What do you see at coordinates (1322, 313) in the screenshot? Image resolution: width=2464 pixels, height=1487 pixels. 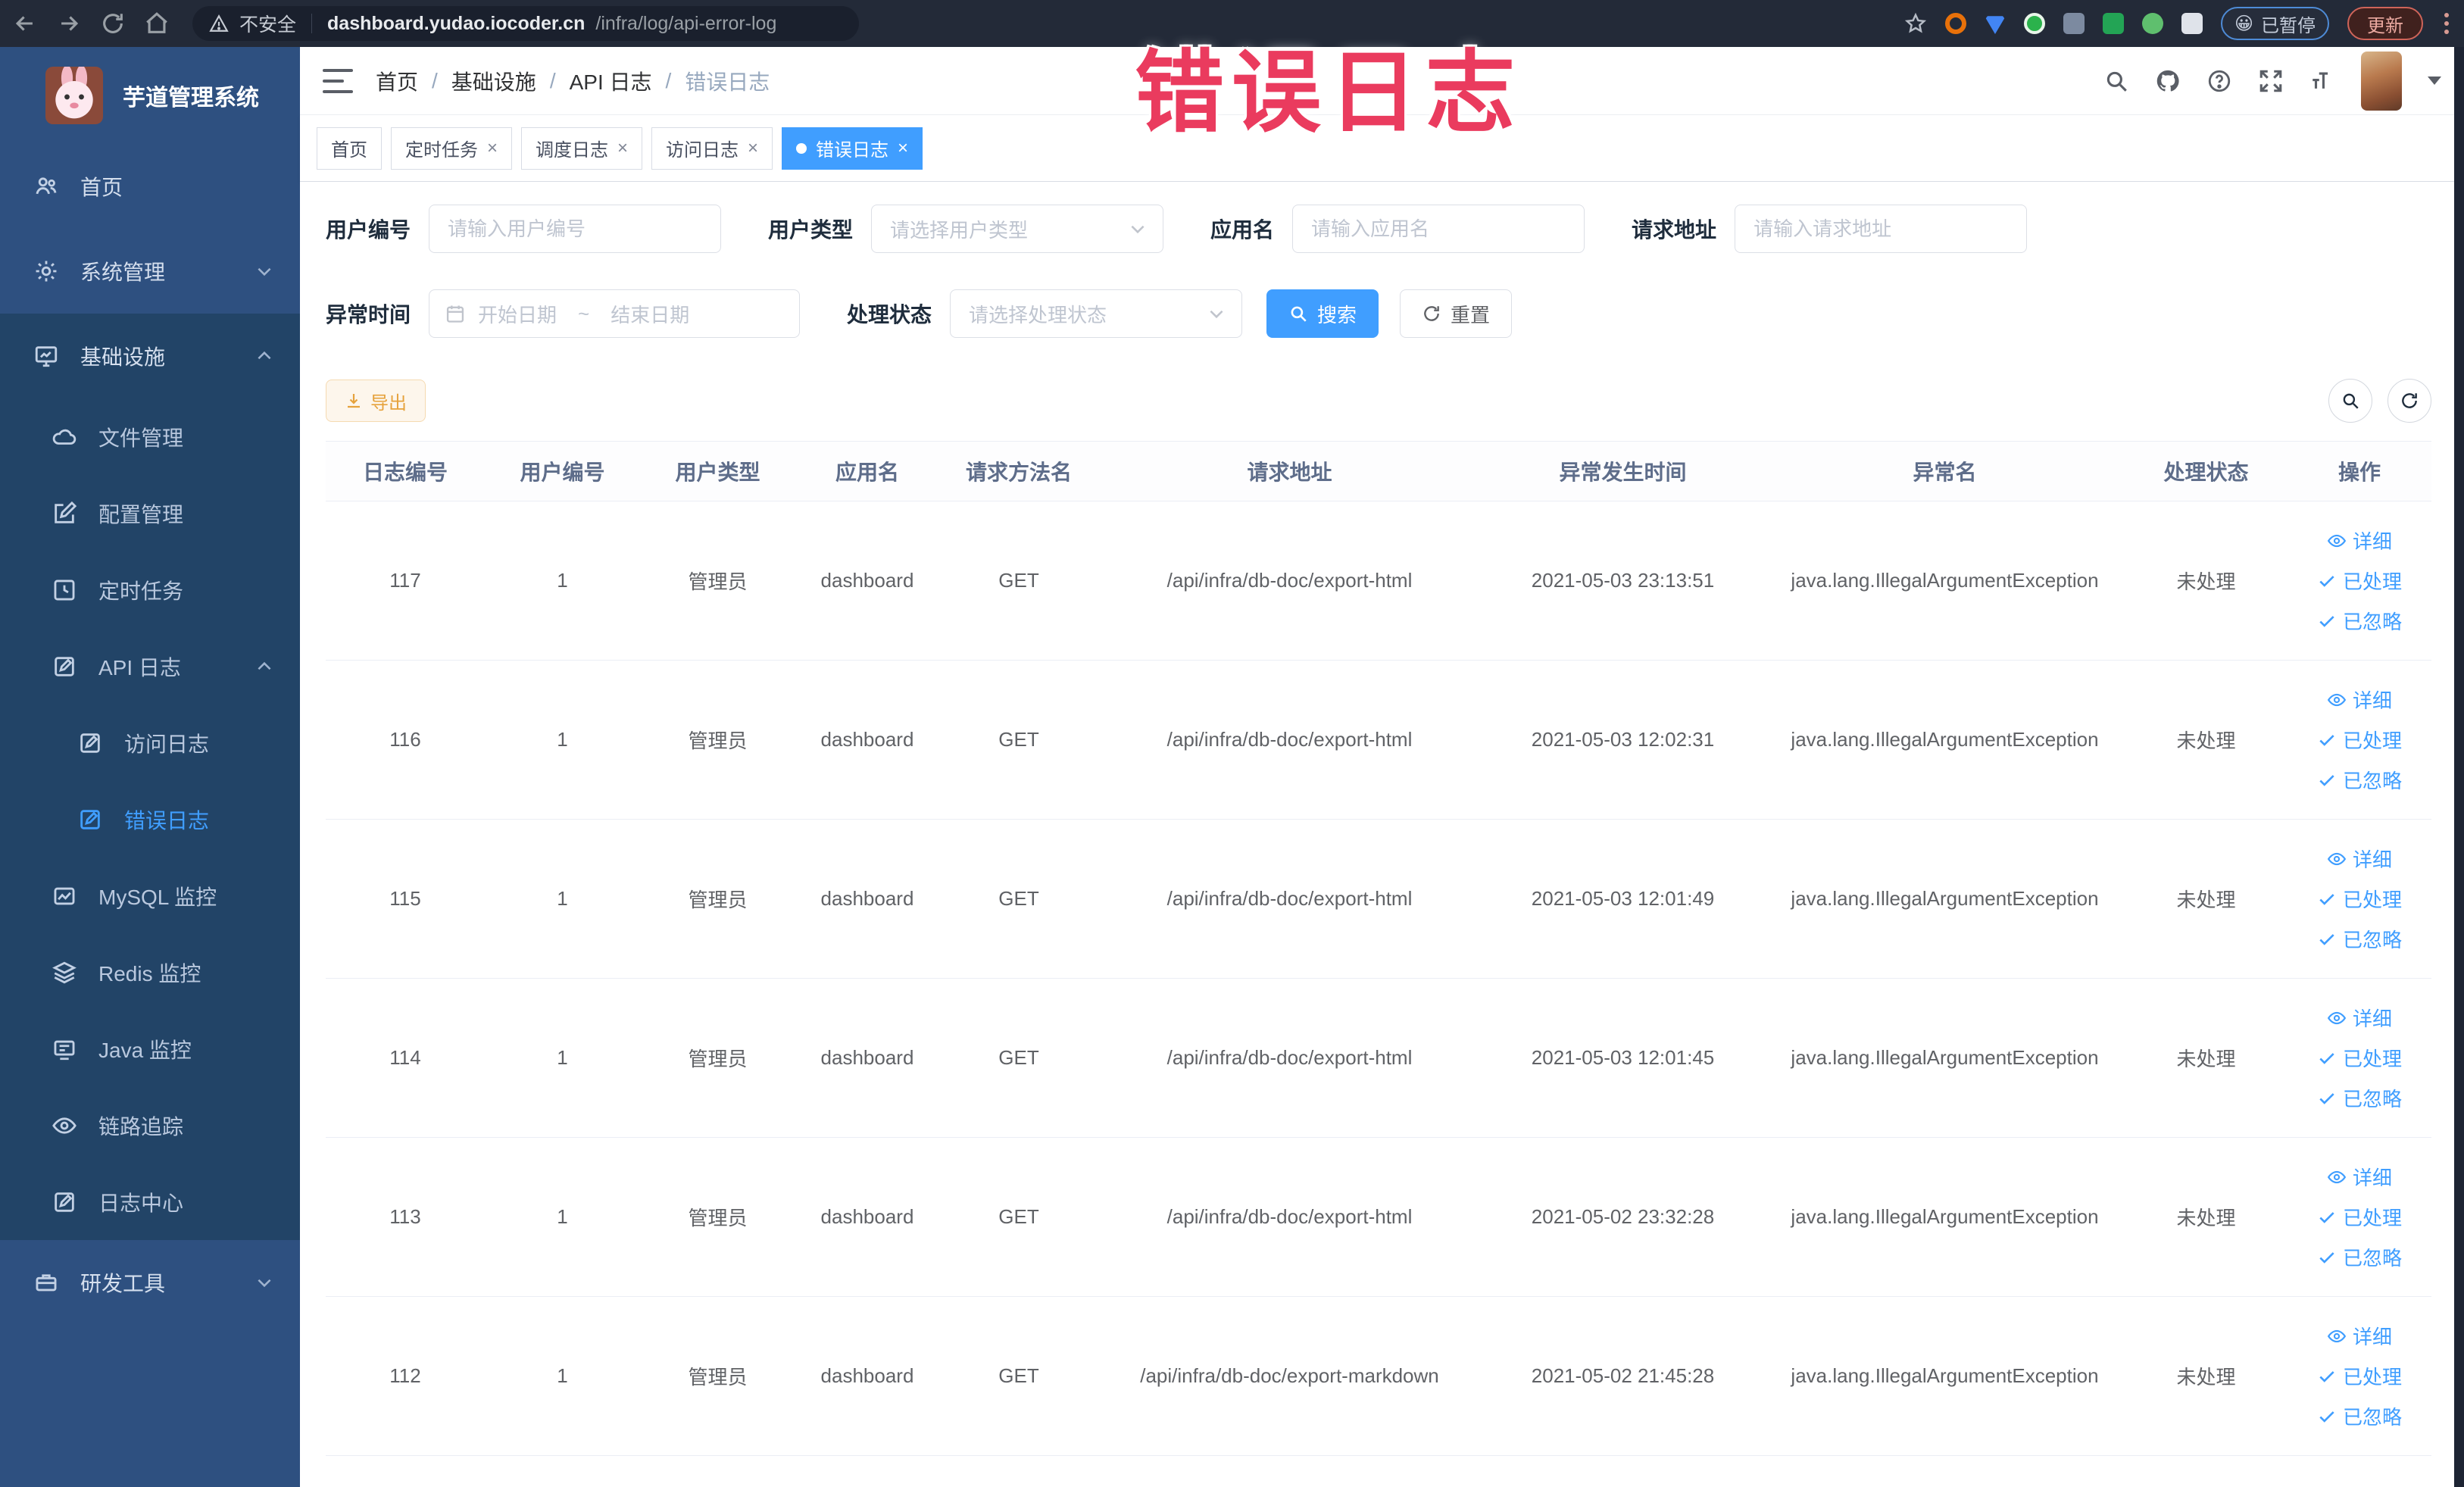 I see `search-button: 搜索` at bounding box center [1322, 313].